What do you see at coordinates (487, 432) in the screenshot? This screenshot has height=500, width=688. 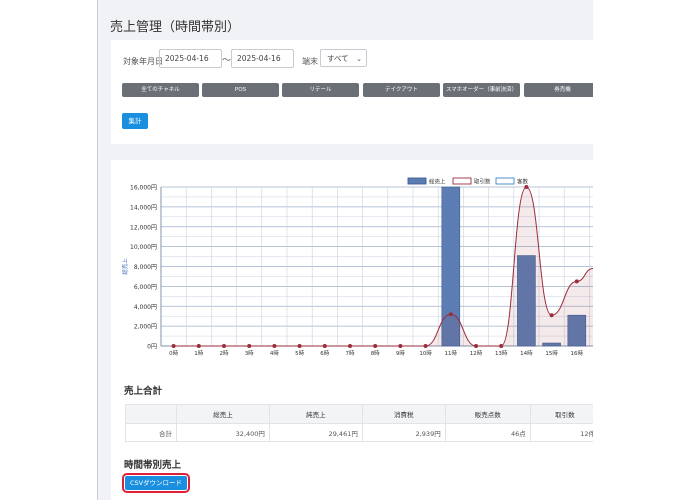 I see `summary-cell: 46点` at bounding box center [487, 432].